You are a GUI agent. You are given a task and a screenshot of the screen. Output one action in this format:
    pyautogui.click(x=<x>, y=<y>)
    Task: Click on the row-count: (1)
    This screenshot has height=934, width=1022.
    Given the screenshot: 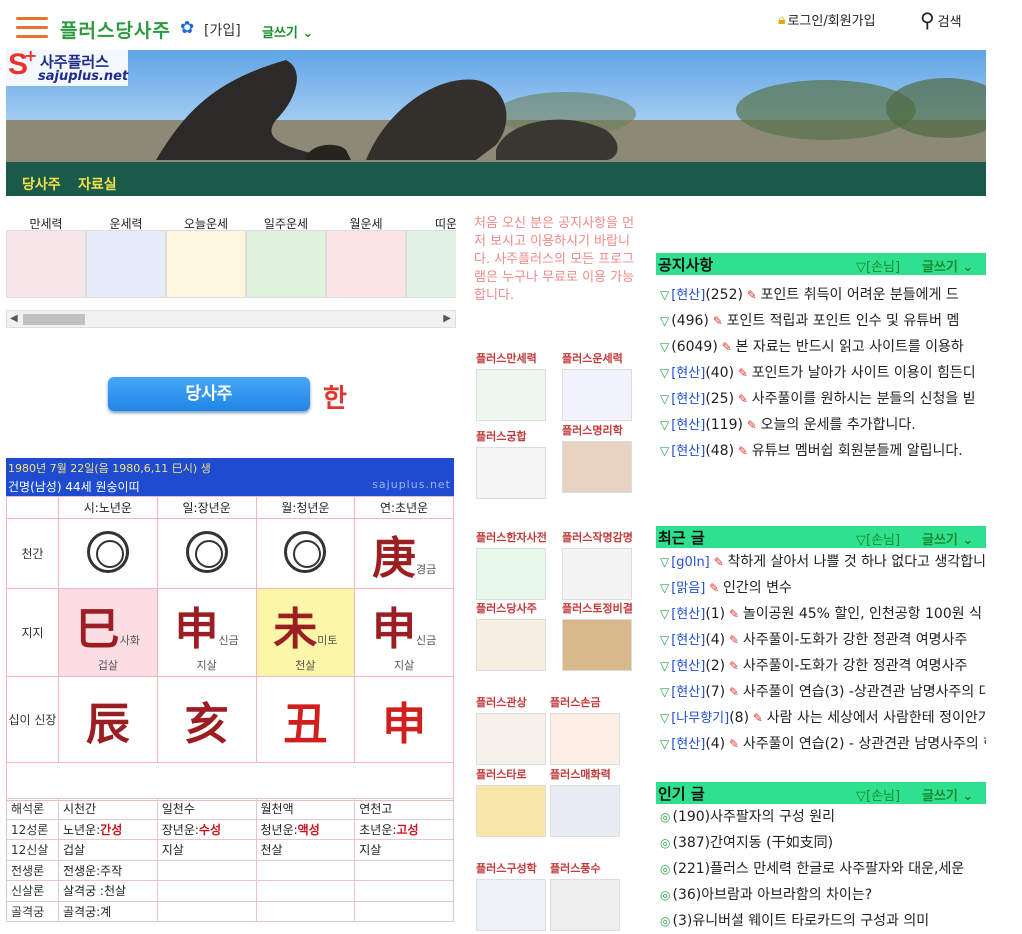 What is the action you would take?
    pyautogui.click(x=715, y=614)
    